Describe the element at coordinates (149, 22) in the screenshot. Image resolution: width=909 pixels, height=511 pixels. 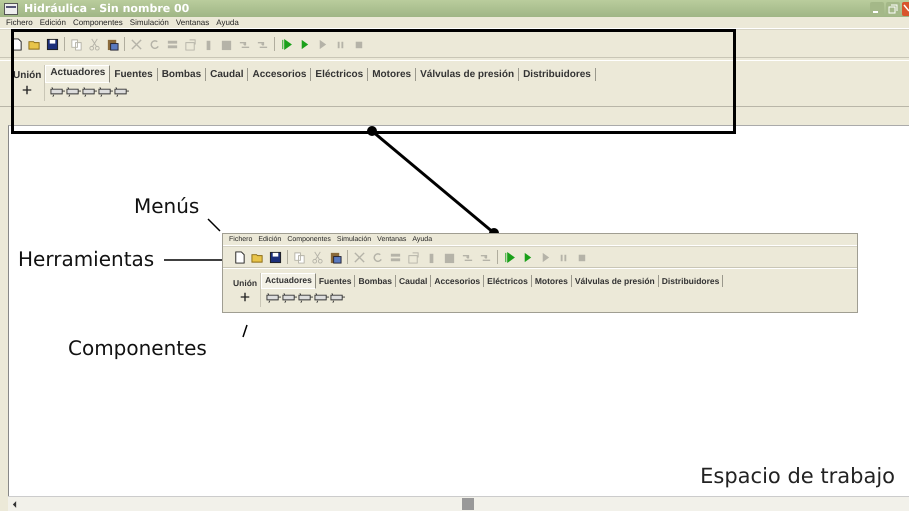
I see `menu-item: Simulación` at that location.